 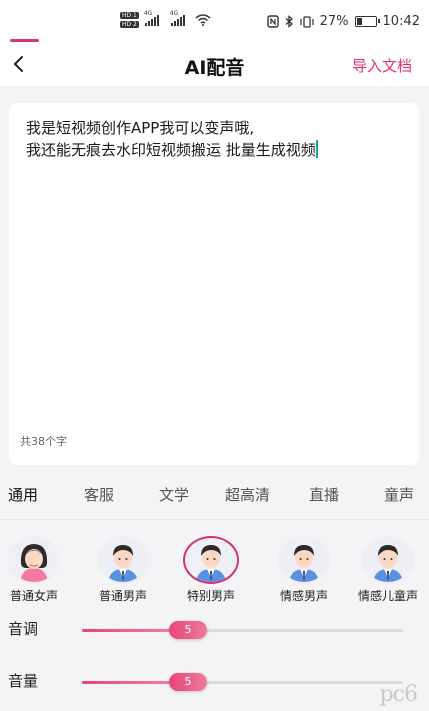 I want to click on voice-item-selected: 特别男声, so click(x=211, y=570).